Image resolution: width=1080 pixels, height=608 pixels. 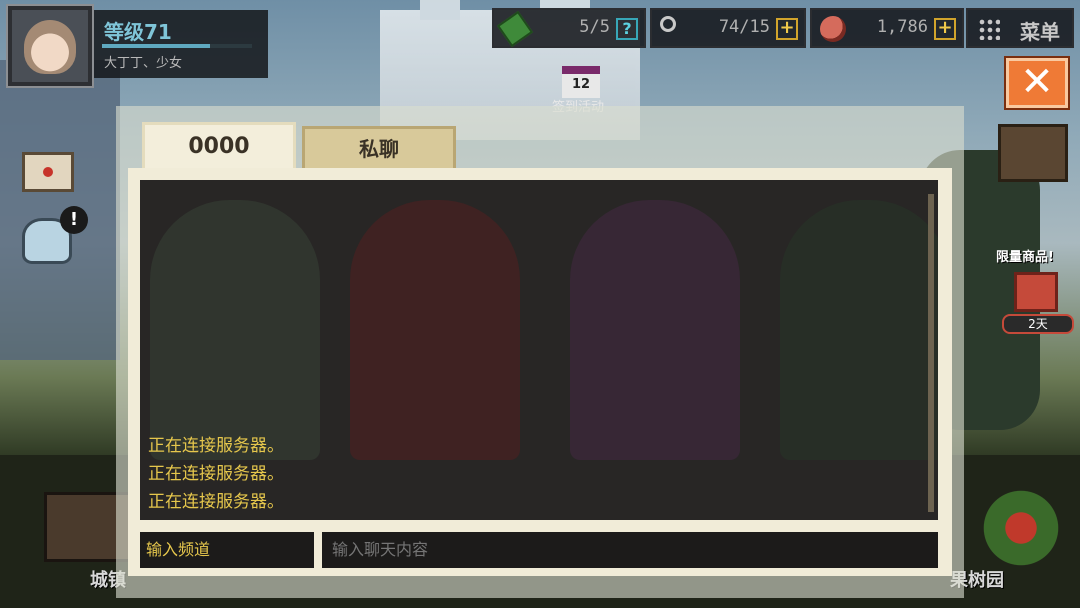 I want to click on add-key-button: +, so click(x=787, y=29).